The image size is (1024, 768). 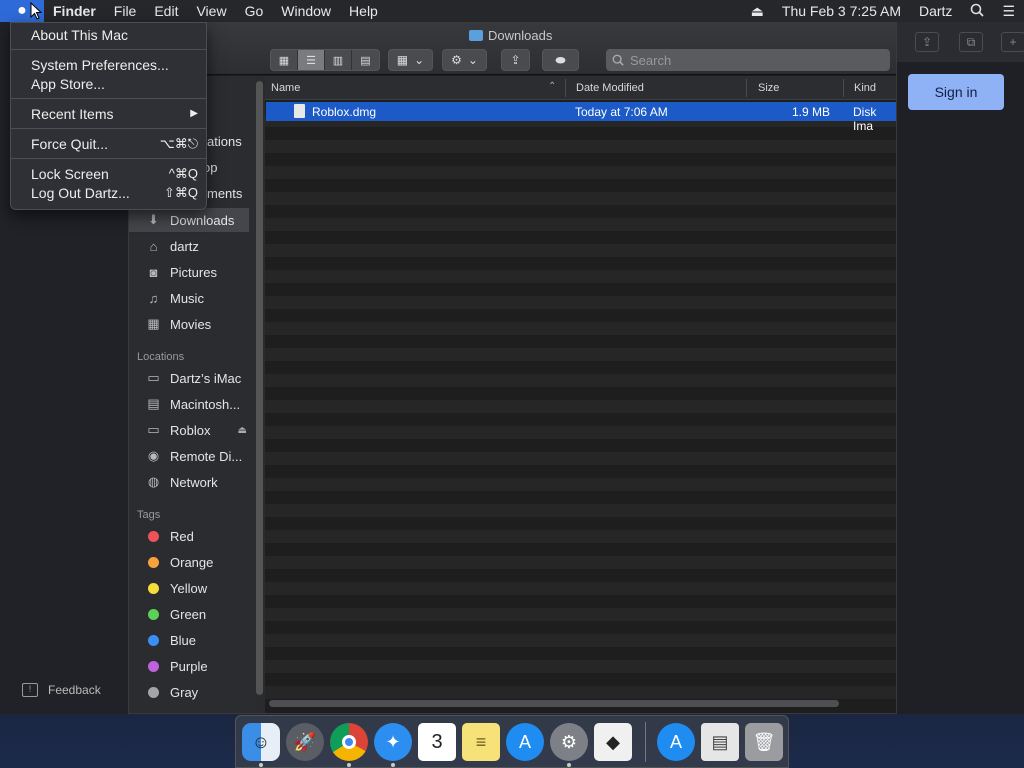 What do you see at coordinates (552, 86) in the screenshot?
I see `sort-chevron-up-icon: ⌃` at bounding box center [552, 86].